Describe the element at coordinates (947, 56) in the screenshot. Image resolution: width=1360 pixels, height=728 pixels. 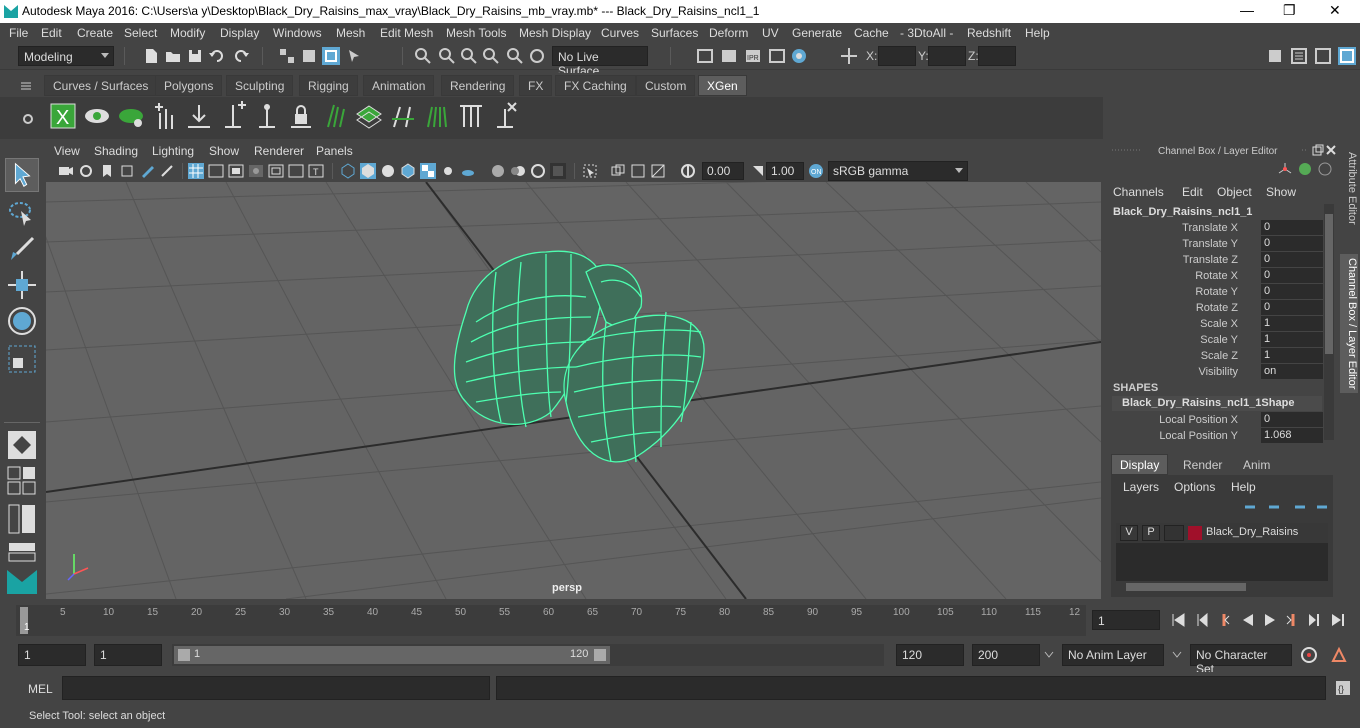
I see `y-input` at that location.